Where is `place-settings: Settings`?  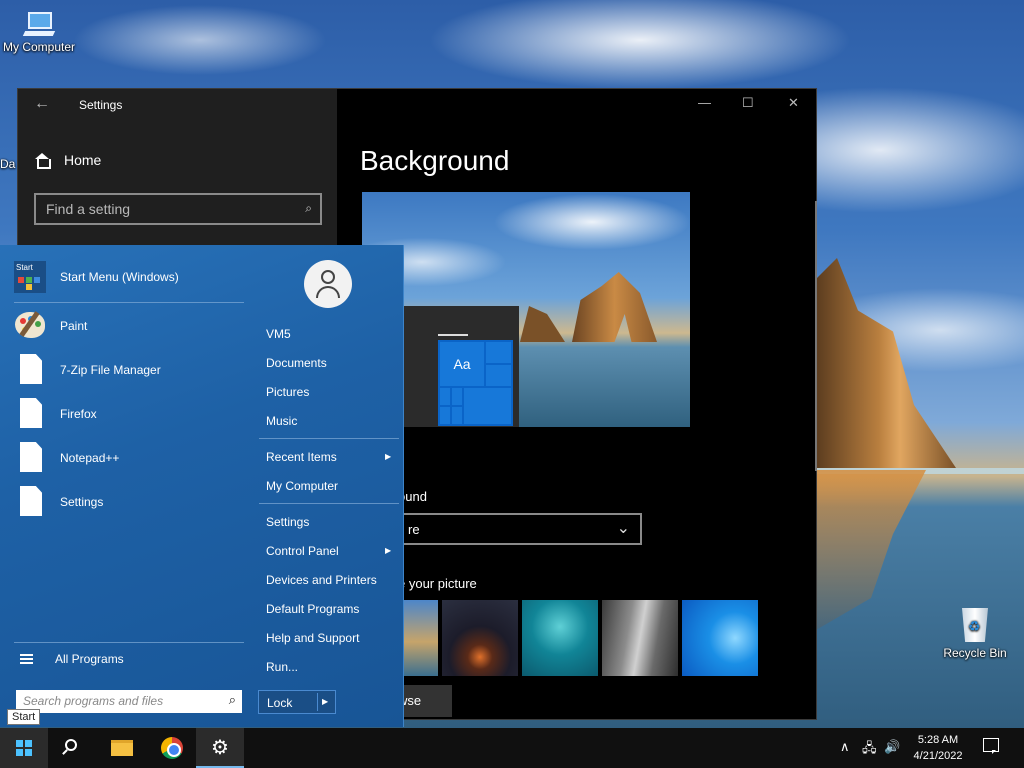 place-settings: Settings is located at coordinates (287, 522).